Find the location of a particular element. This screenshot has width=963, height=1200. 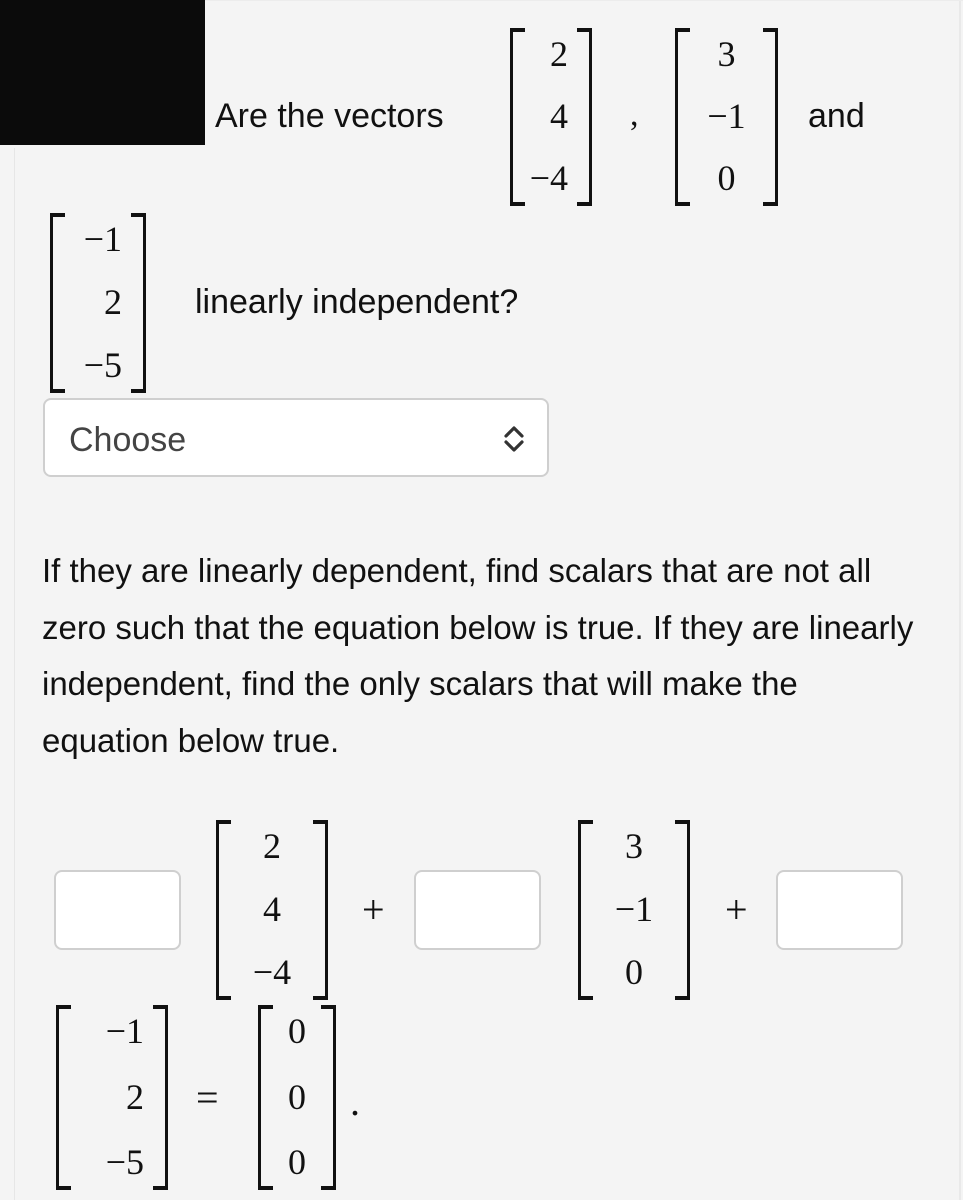

equation-vector-2-entry: 0 is located at coordinates (634, 972).